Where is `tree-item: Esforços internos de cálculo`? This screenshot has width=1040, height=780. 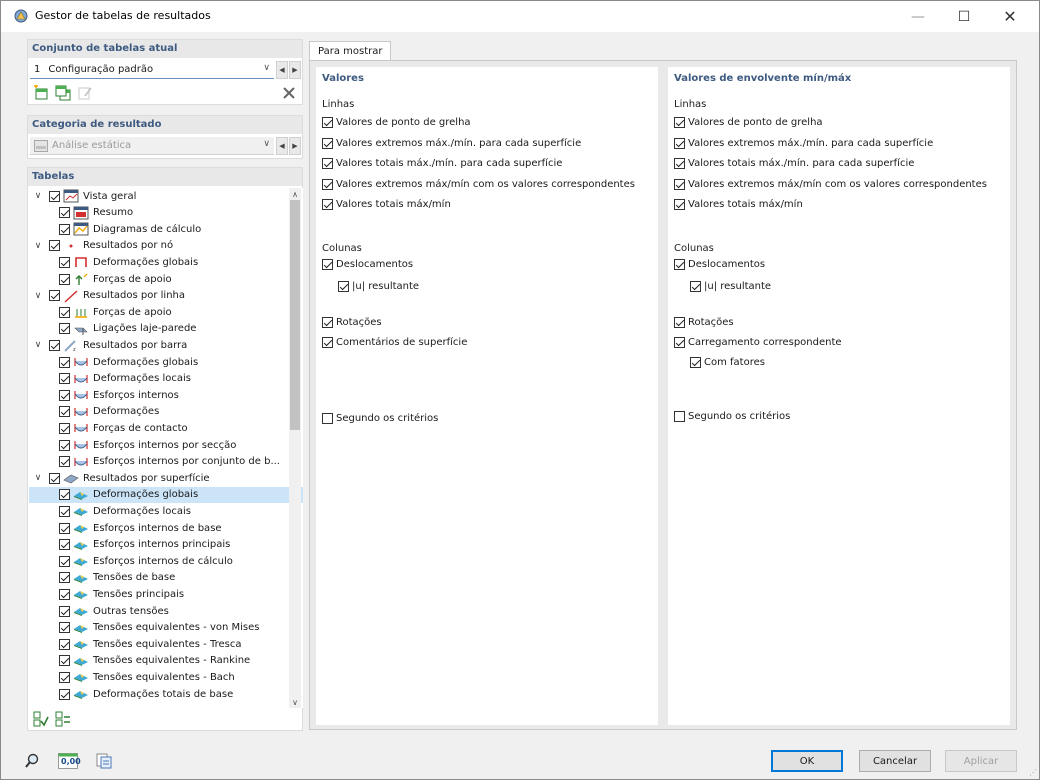 tree-item: Esforços internos de cálculo is located at coordinates (166, 561).